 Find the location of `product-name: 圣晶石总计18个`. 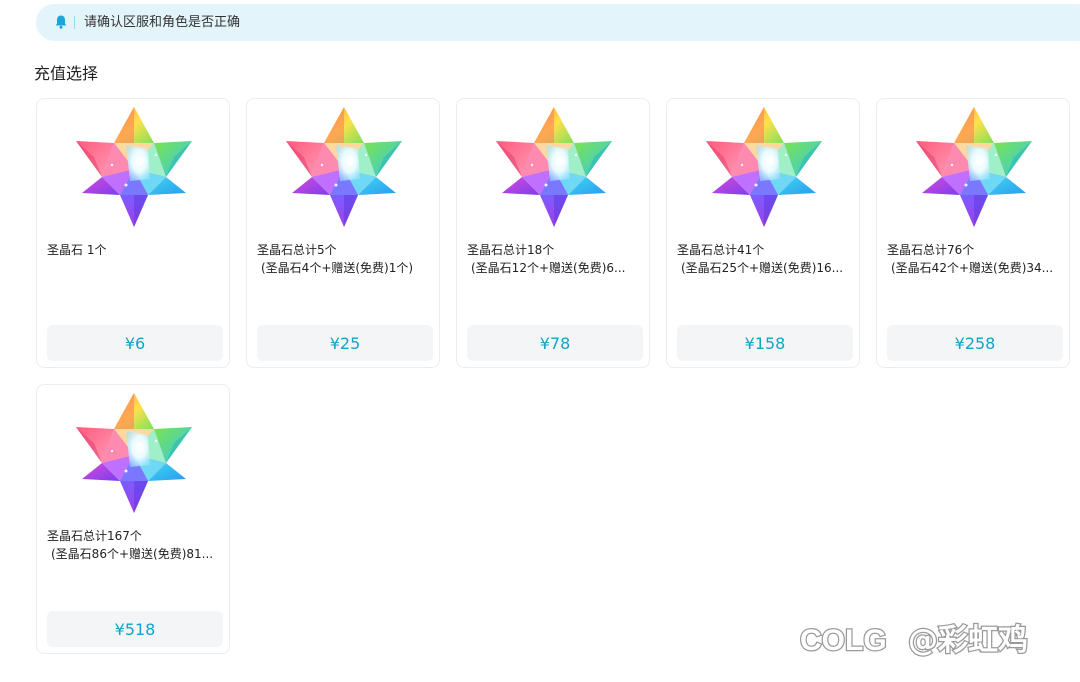

product-name: 圣晶石总计18个 is located at coordinates (511, 250).